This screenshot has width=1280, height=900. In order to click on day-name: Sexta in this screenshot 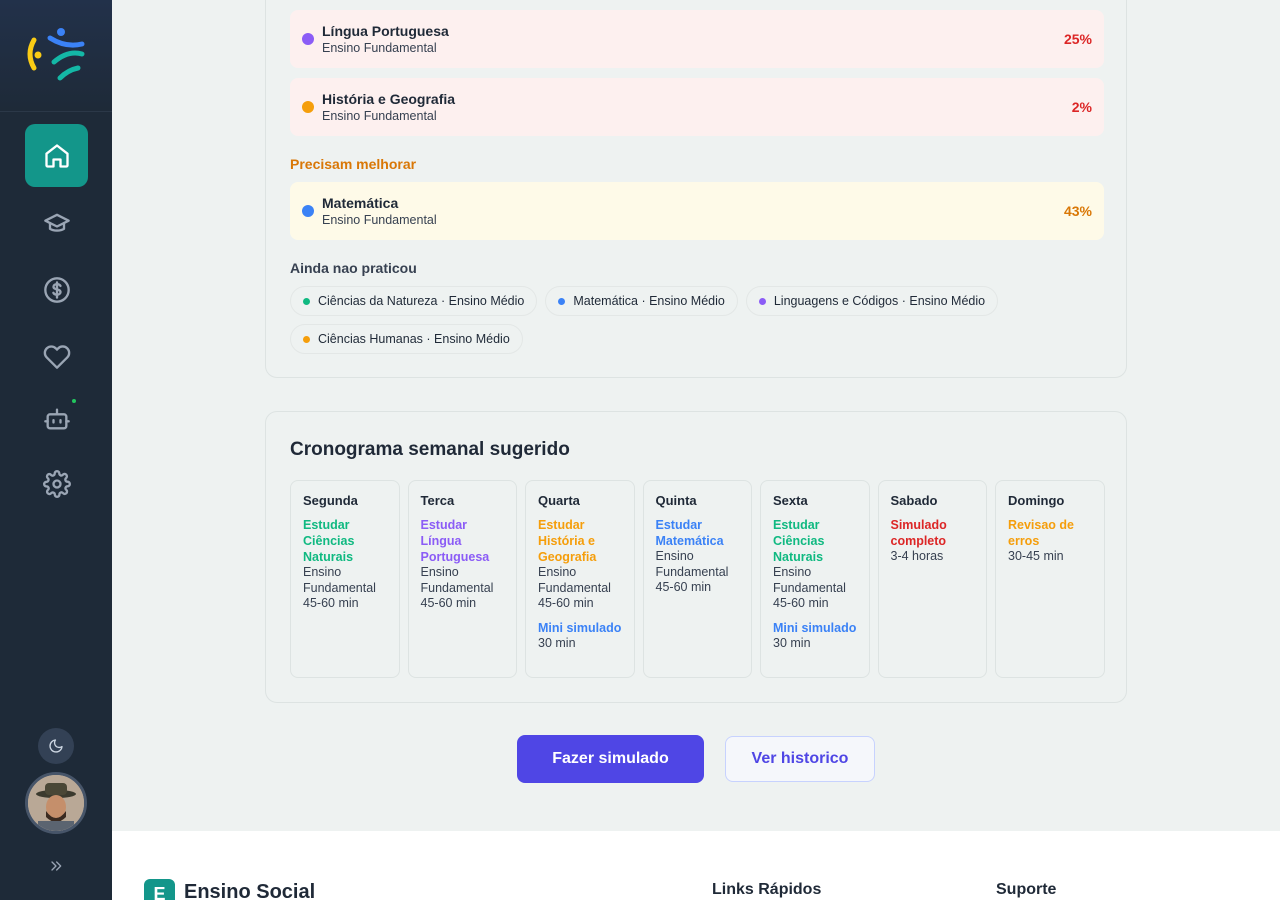, I will do `click(790, 500)`.